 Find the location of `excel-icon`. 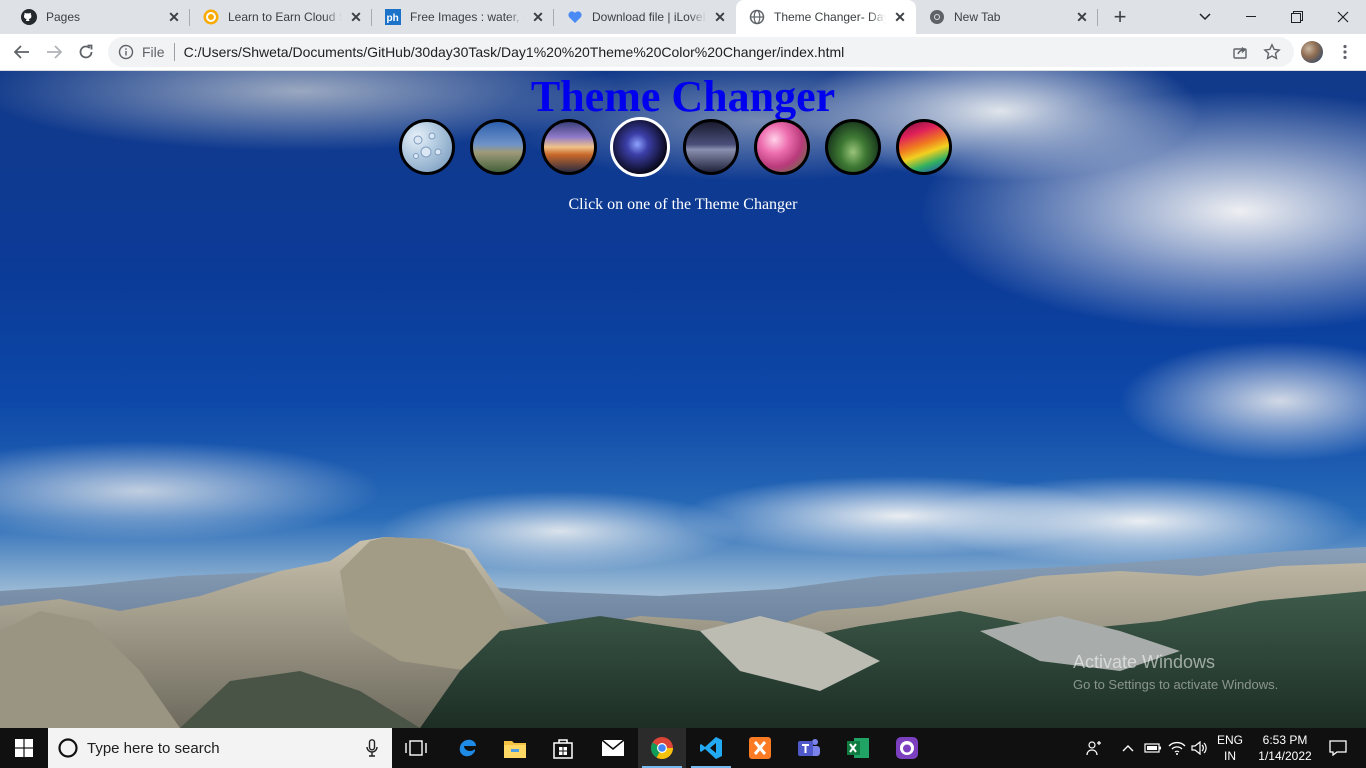

excel-icon is located at coordinates (858, 748).